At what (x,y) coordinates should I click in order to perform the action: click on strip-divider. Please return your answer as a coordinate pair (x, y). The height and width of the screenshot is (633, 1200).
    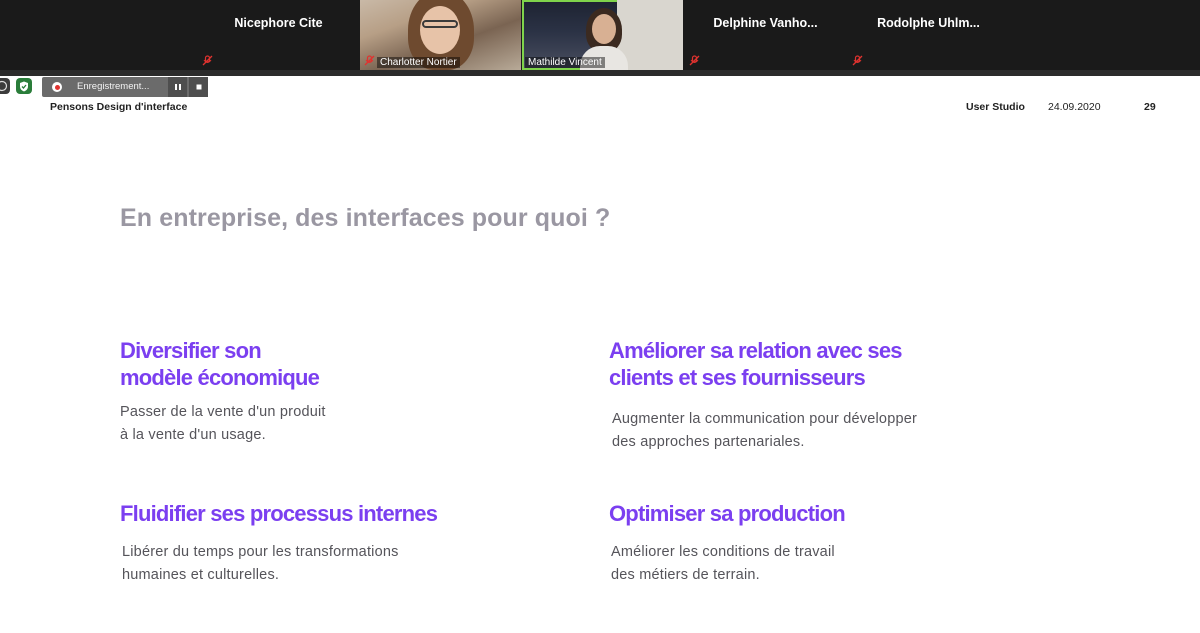
    Looking at the image, I should click on (600, 73).